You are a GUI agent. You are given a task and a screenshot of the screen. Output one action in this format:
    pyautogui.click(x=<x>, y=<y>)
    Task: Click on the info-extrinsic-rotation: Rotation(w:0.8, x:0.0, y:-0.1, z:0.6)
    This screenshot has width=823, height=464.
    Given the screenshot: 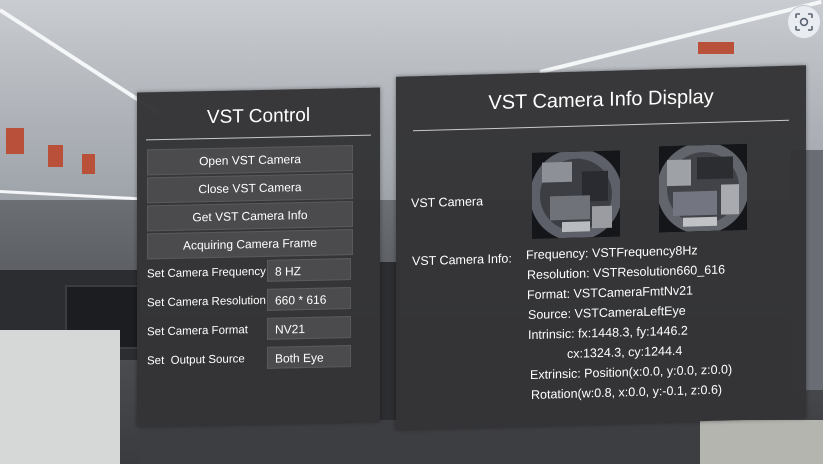 What is the action you would take?
    pyautogui.click(x=627, y=392)
    